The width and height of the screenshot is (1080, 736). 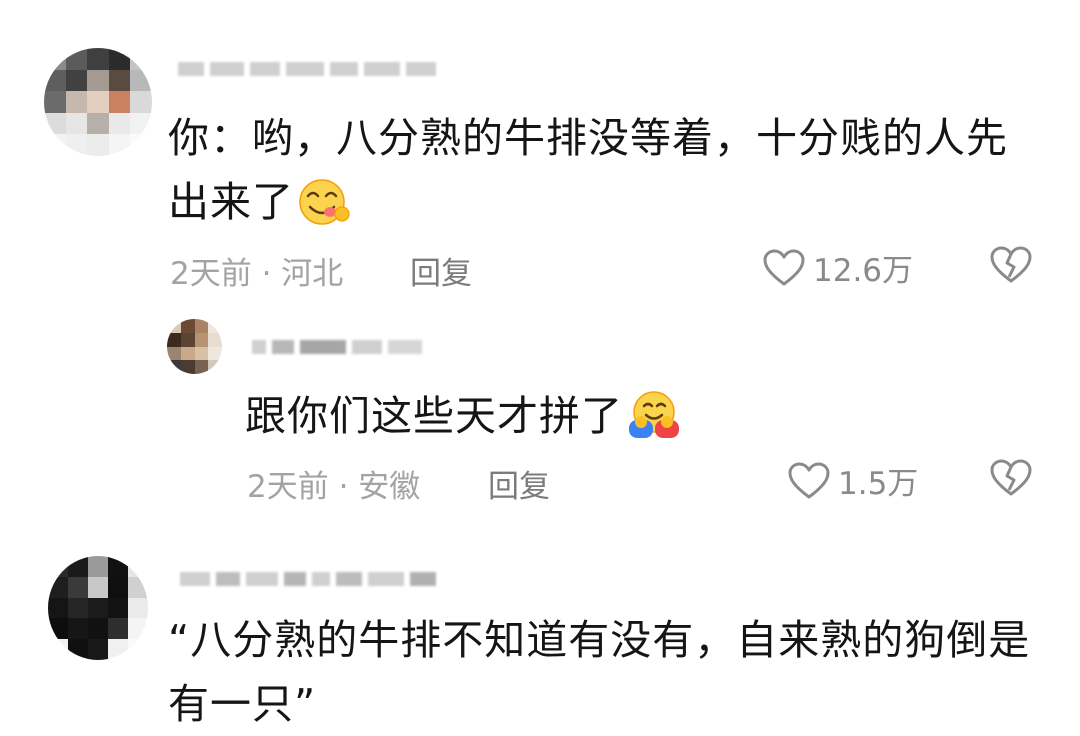 I want to click on reply-avatar, so click(x=194, y=346).